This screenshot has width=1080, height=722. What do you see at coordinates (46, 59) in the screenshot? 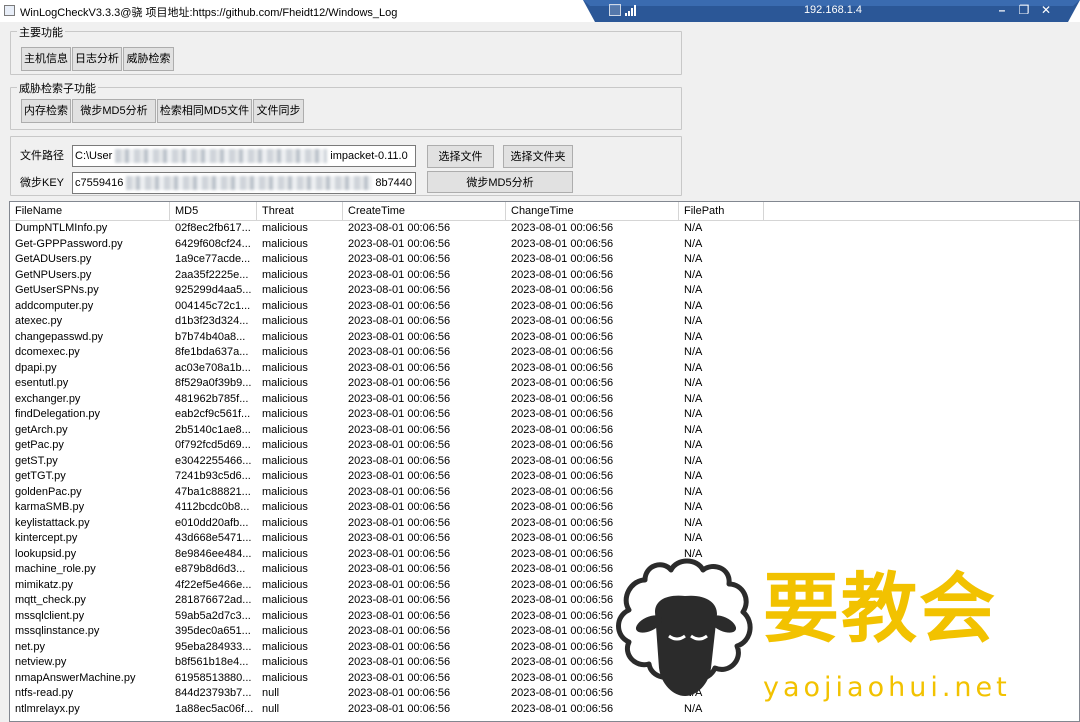
I see `host-info-button: 主机信息` at bounding box center [46, 59].